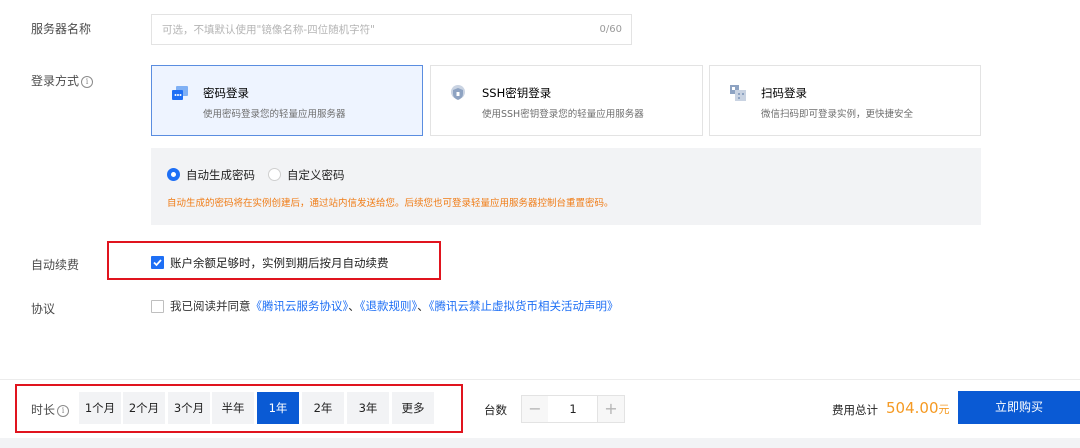  I want to click on qr-scan-icon, so click(738, 93).